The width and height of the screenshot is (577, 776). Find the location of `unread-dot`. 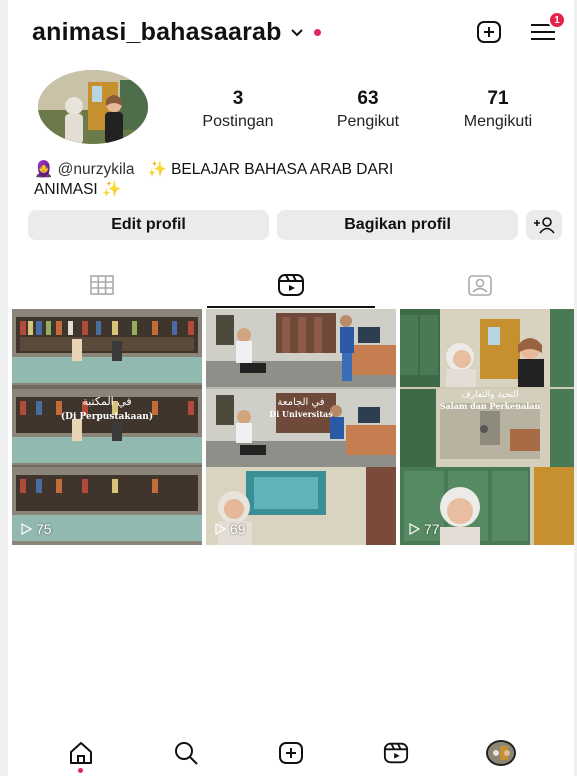

unread-dot is located at coordinates (317, 32).